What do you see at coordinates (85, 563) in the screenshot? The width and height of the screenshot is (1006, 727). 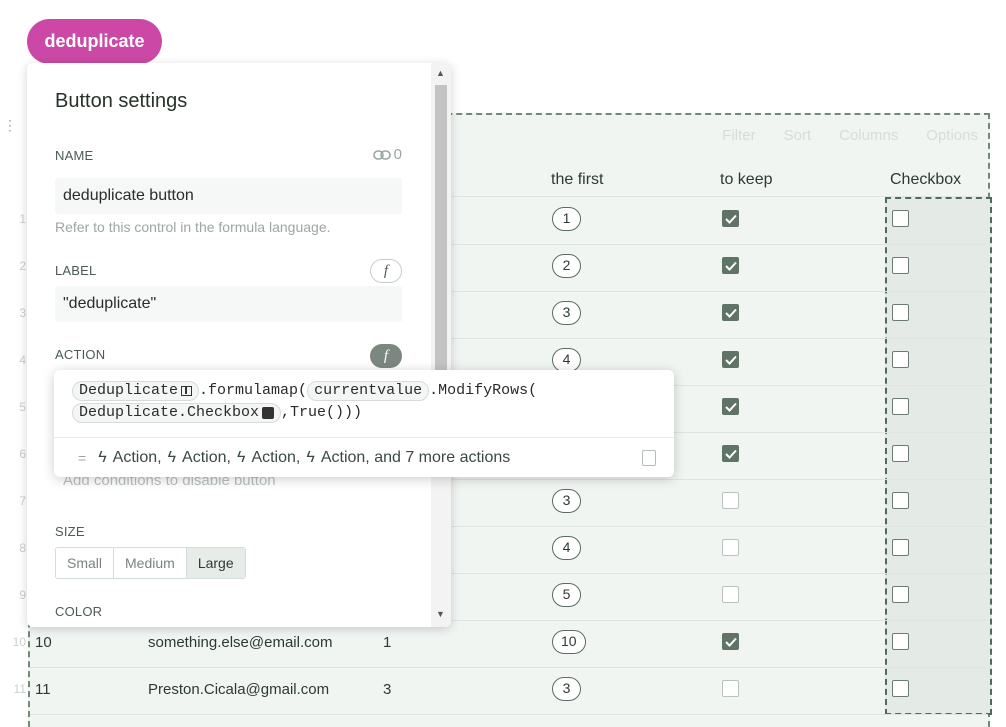 I see `size-small: Small` at bounding box center [85, 563].